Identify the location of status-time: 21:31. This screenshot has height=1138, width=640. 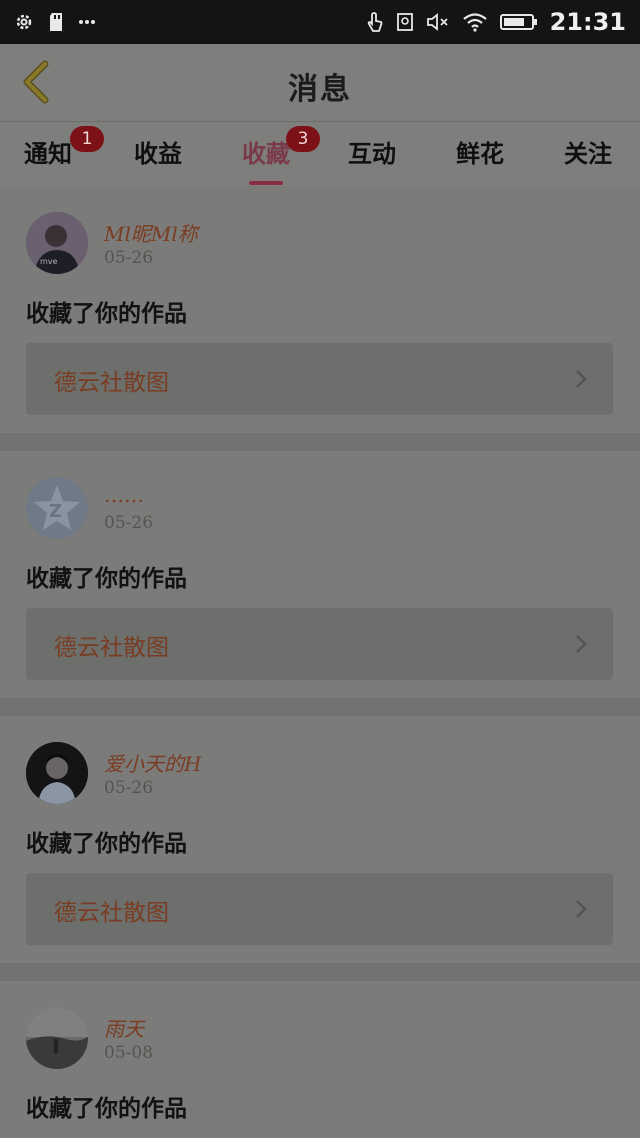
(587, 22).